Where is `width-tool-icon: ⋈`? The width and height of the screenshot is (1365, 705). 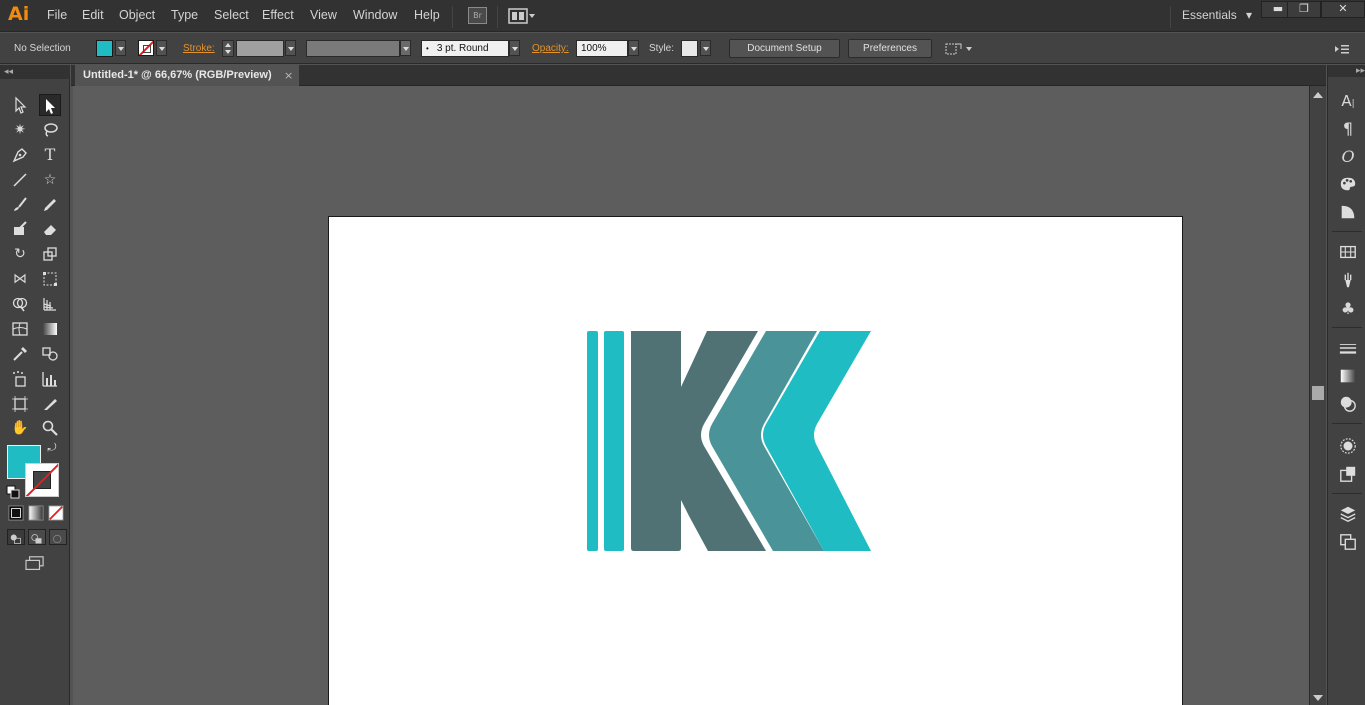
width-tool-icon: ⋈ is located at coordinates (20, 279).